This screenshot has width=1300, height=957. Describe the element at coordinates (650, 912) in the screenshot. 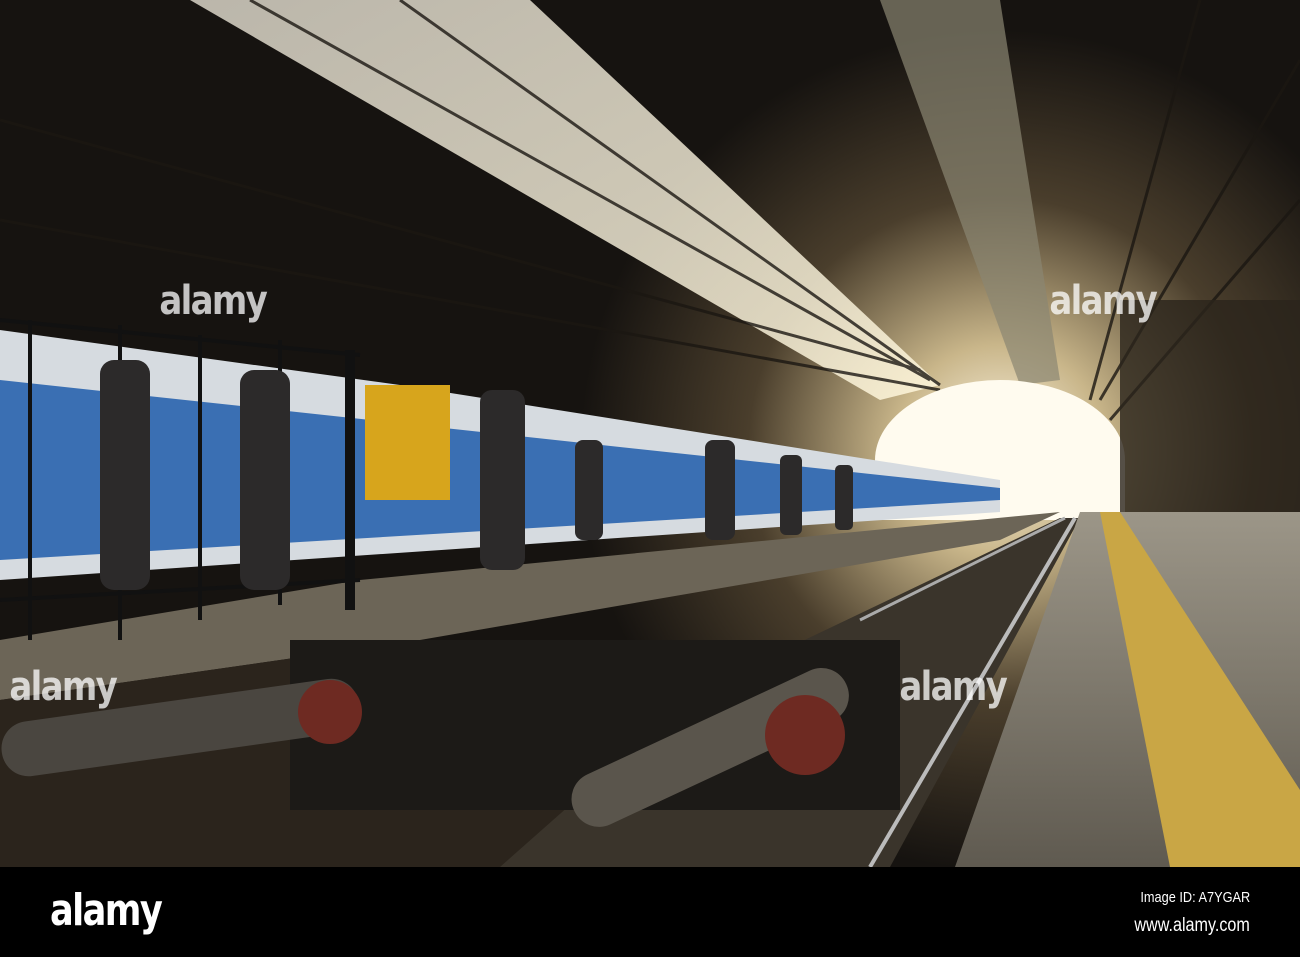

I see `footer-bar: alamy Image ID: A7YGAR www.alamy.com` at that location.